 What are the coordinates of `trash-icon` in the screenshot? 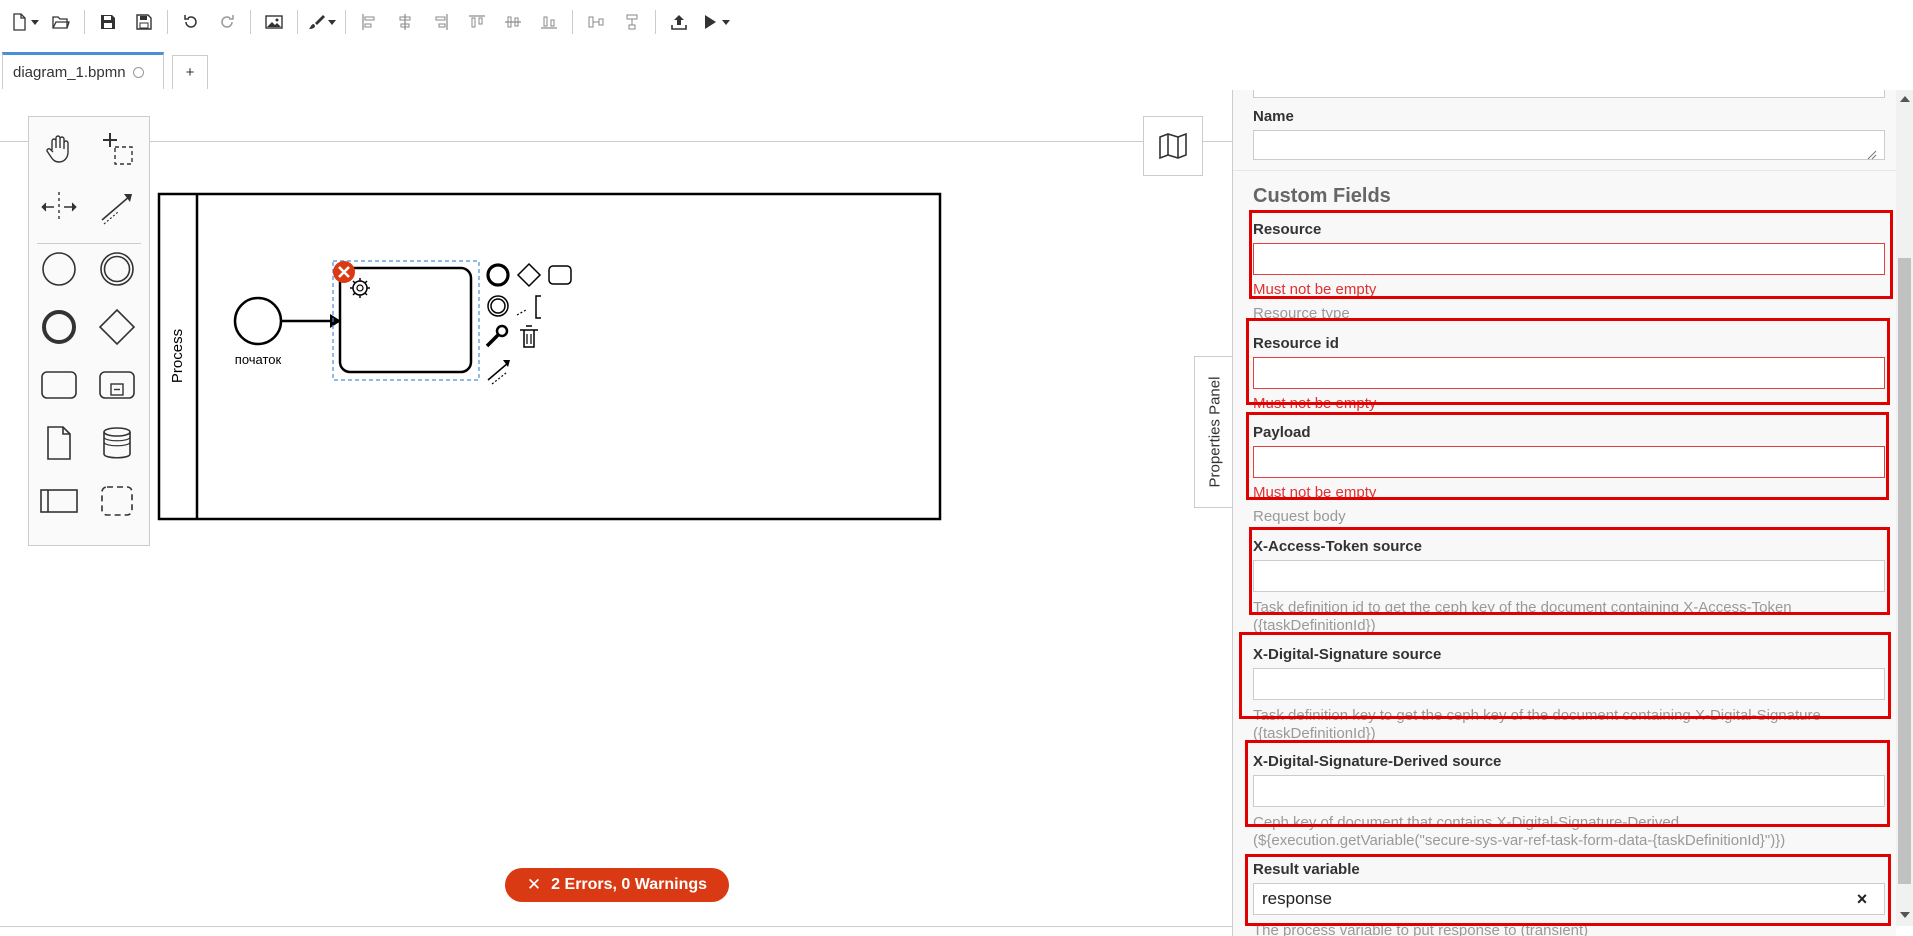 It's located at (529, 336).